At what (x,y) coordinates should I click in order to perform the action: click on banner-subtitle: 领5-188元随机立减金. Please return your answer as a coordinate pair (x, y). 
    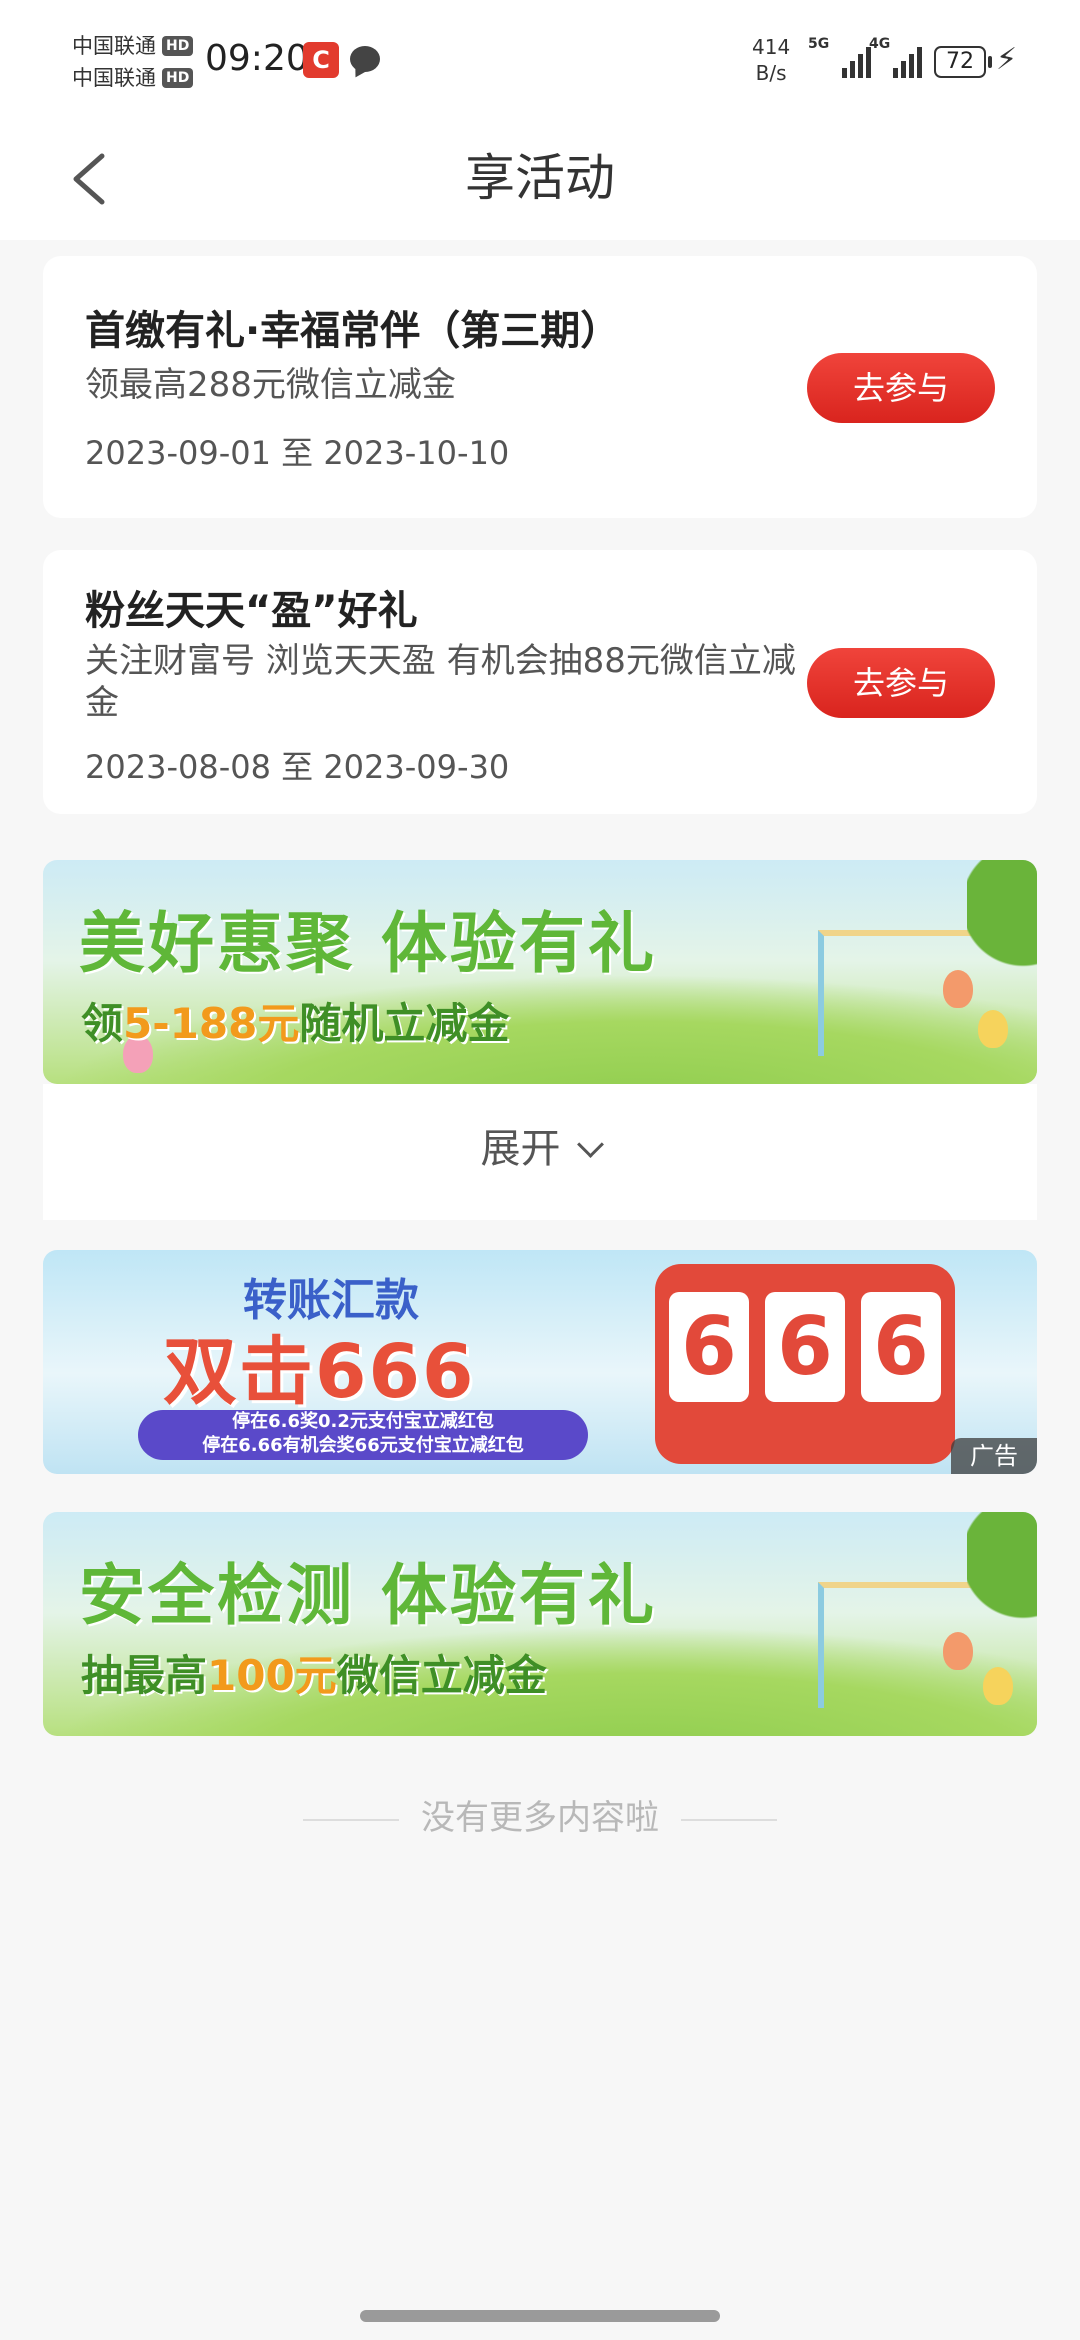
    Looking at the image, I should click on (295, 1023).